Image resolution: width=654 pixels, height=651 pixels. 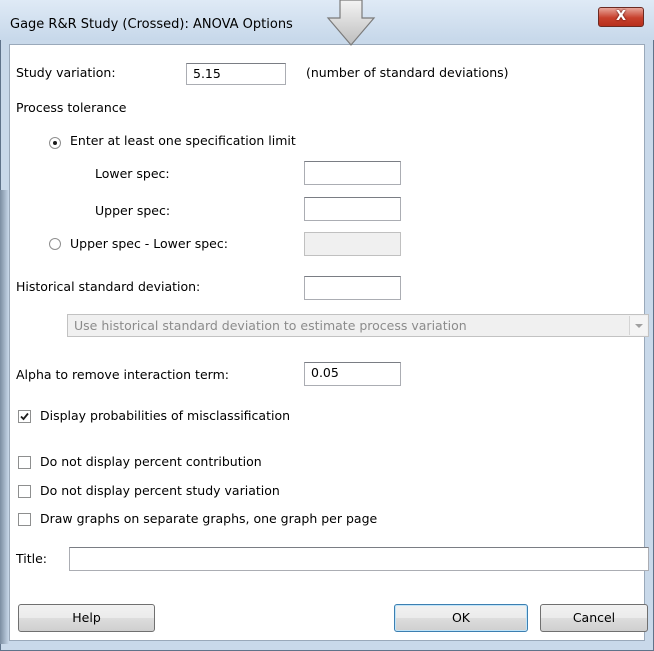 I want to click on checkbox-misclassification, so click(x=24, y=416).